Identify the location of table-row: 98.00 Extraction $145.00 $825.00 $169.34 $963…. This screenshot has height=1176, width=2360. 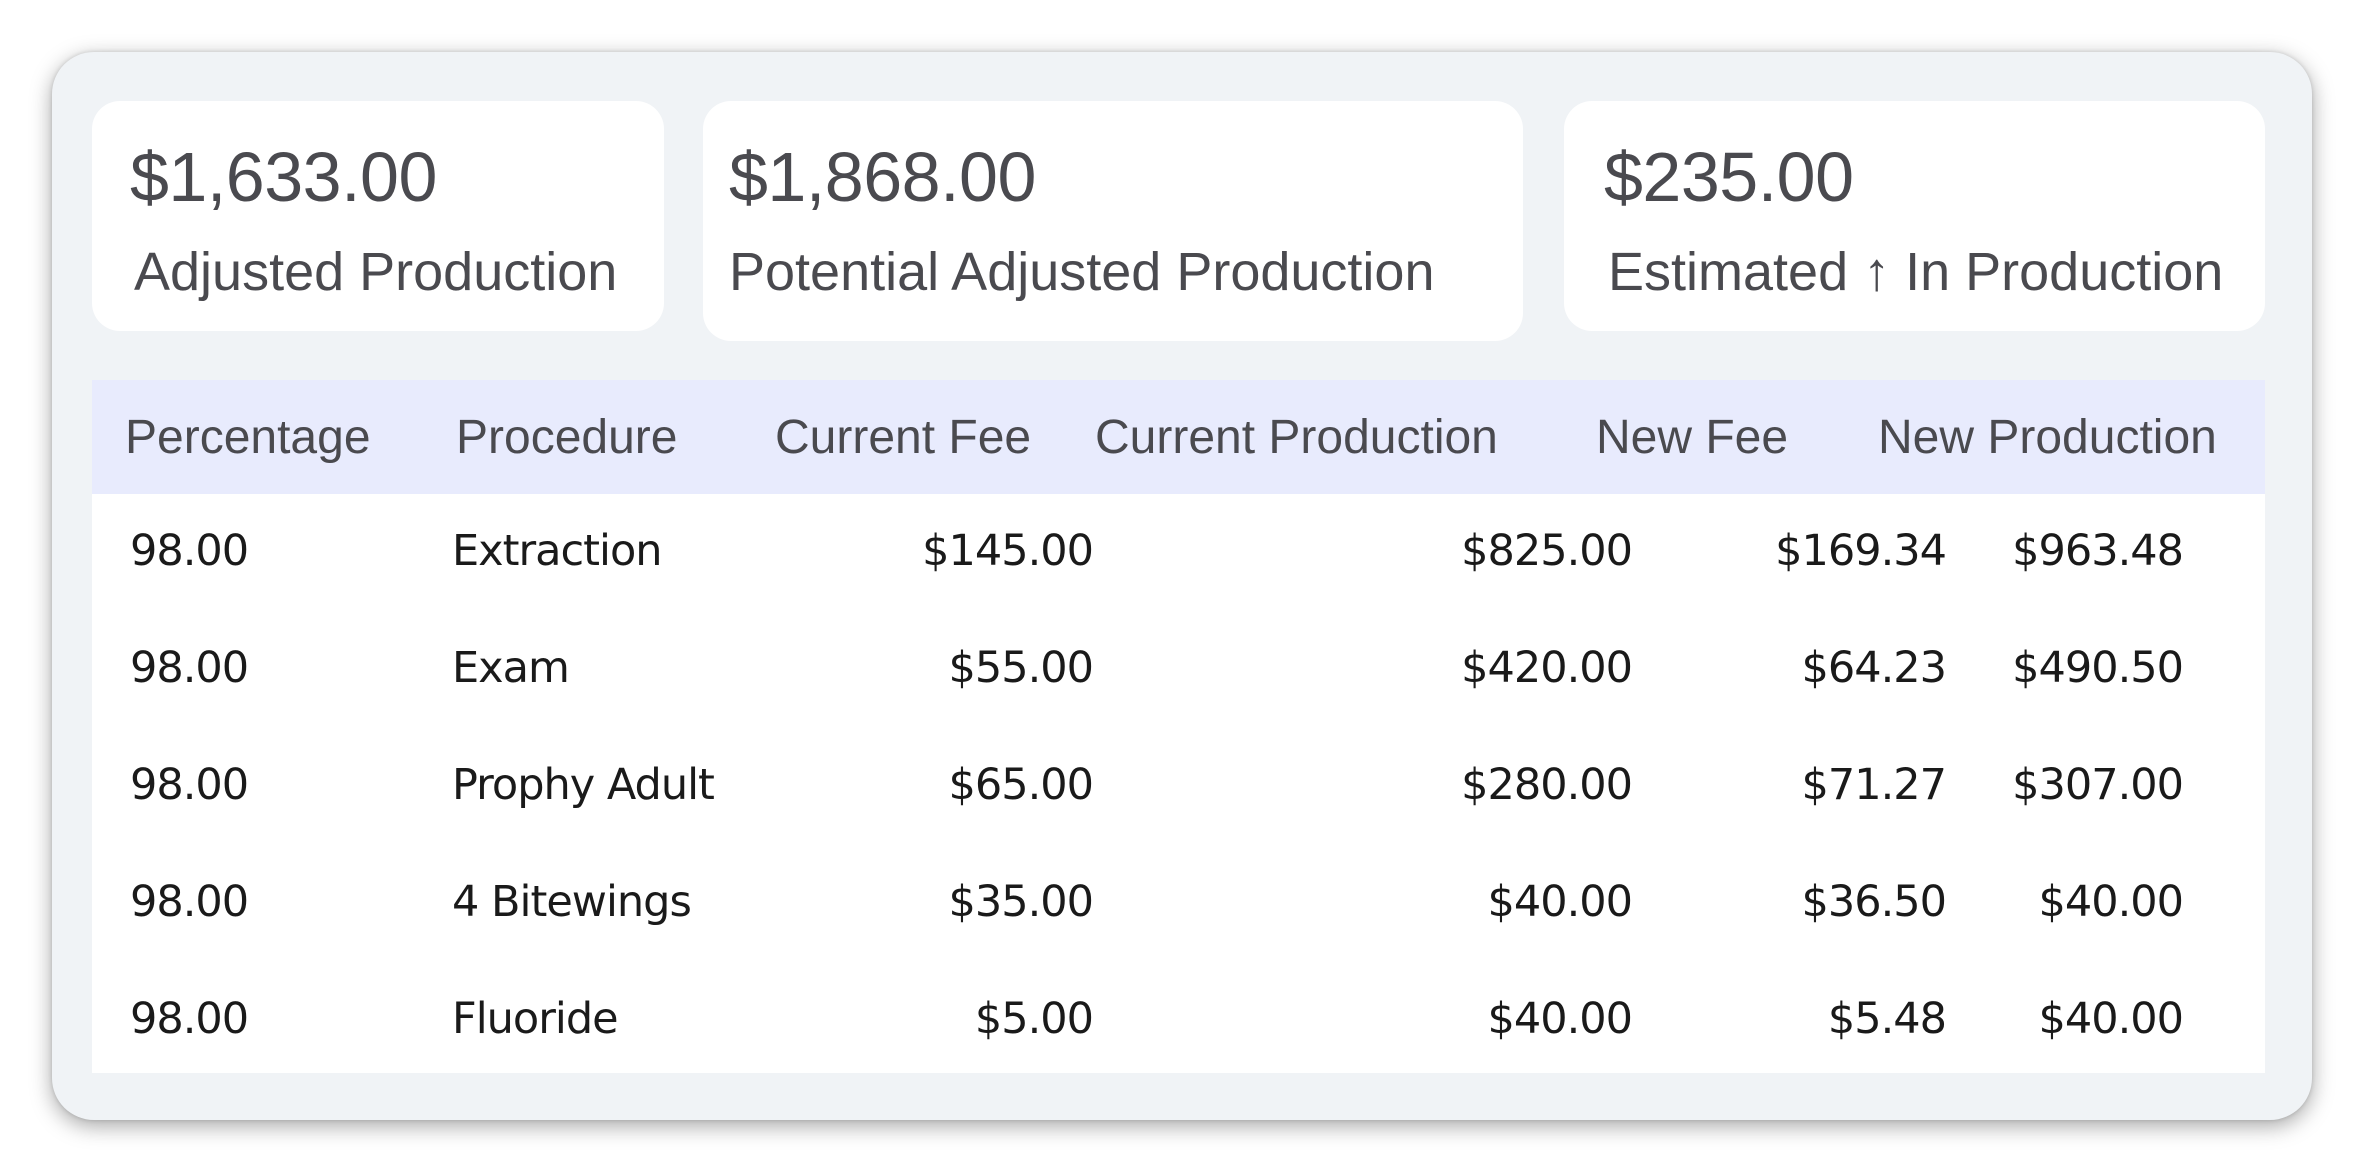
(1178, 552).